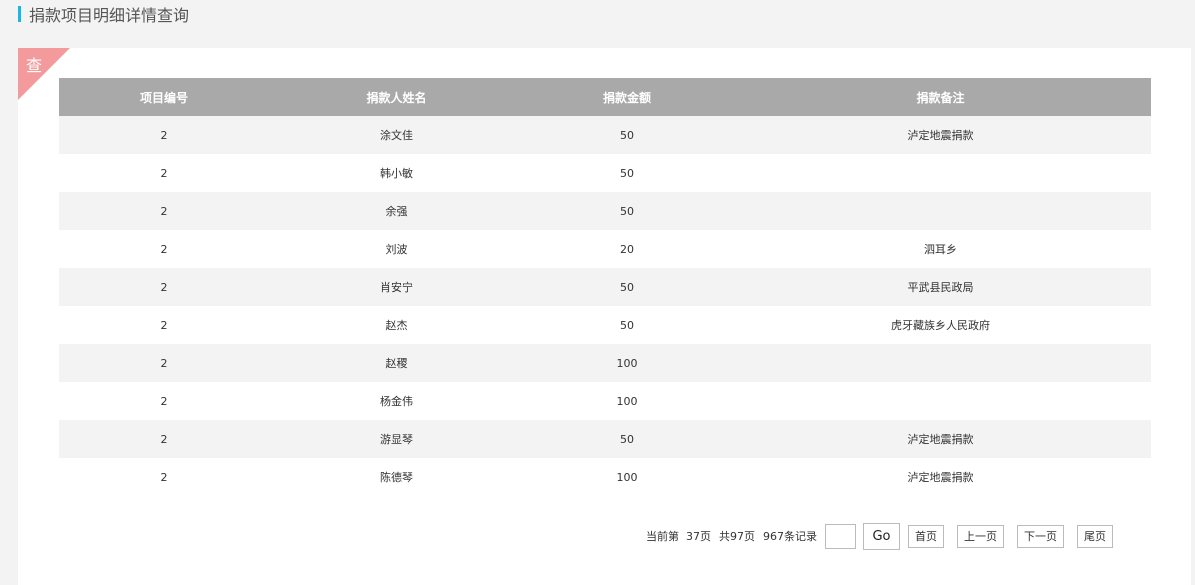 The height and width of the screenshot is (585, 1195). Describe the element at coordinates (34, 65) in the screenshot. I see `corner-label: 查` at that location.